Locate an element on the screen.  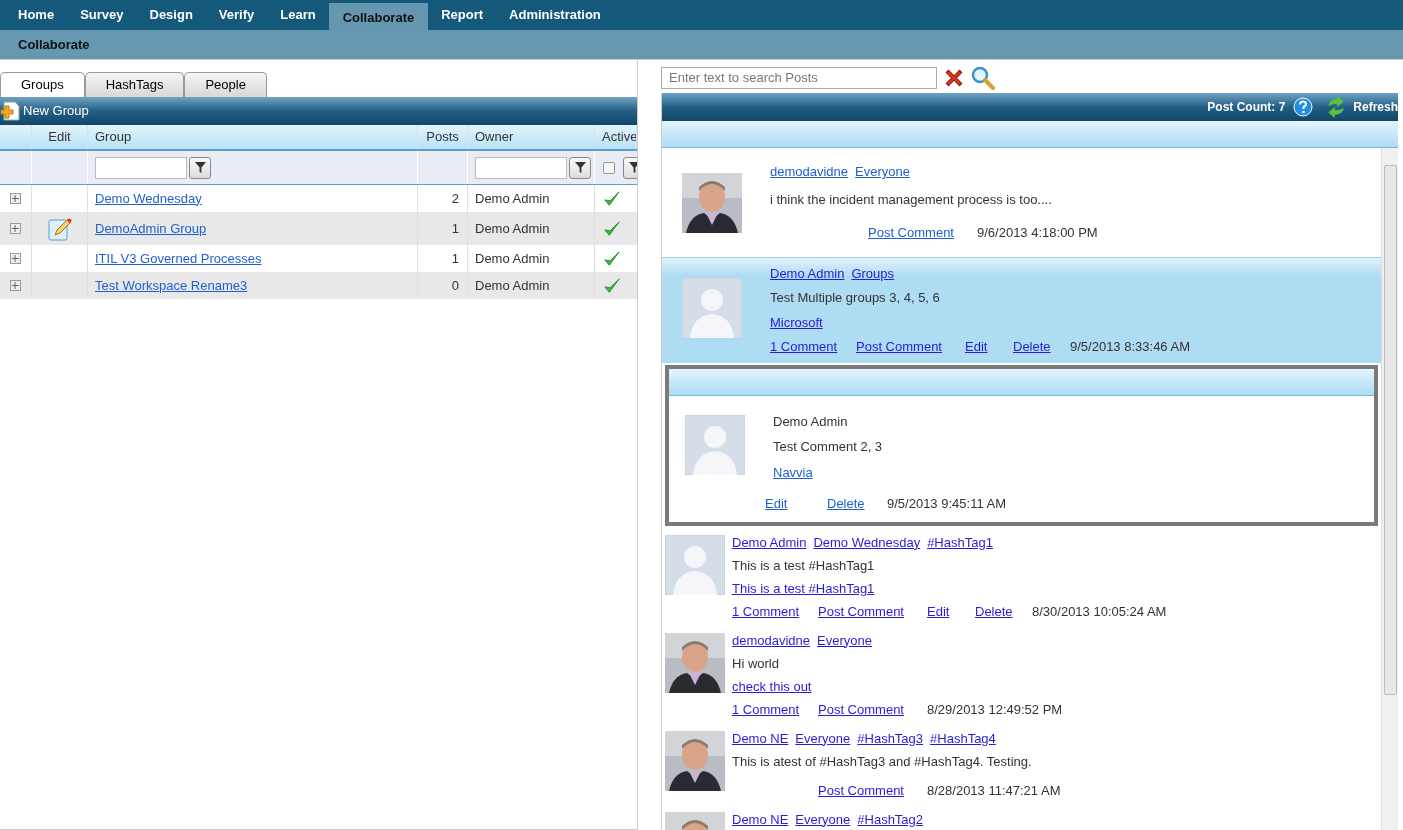
attachment-link: Microsoft is located at coordinates (796, 322).